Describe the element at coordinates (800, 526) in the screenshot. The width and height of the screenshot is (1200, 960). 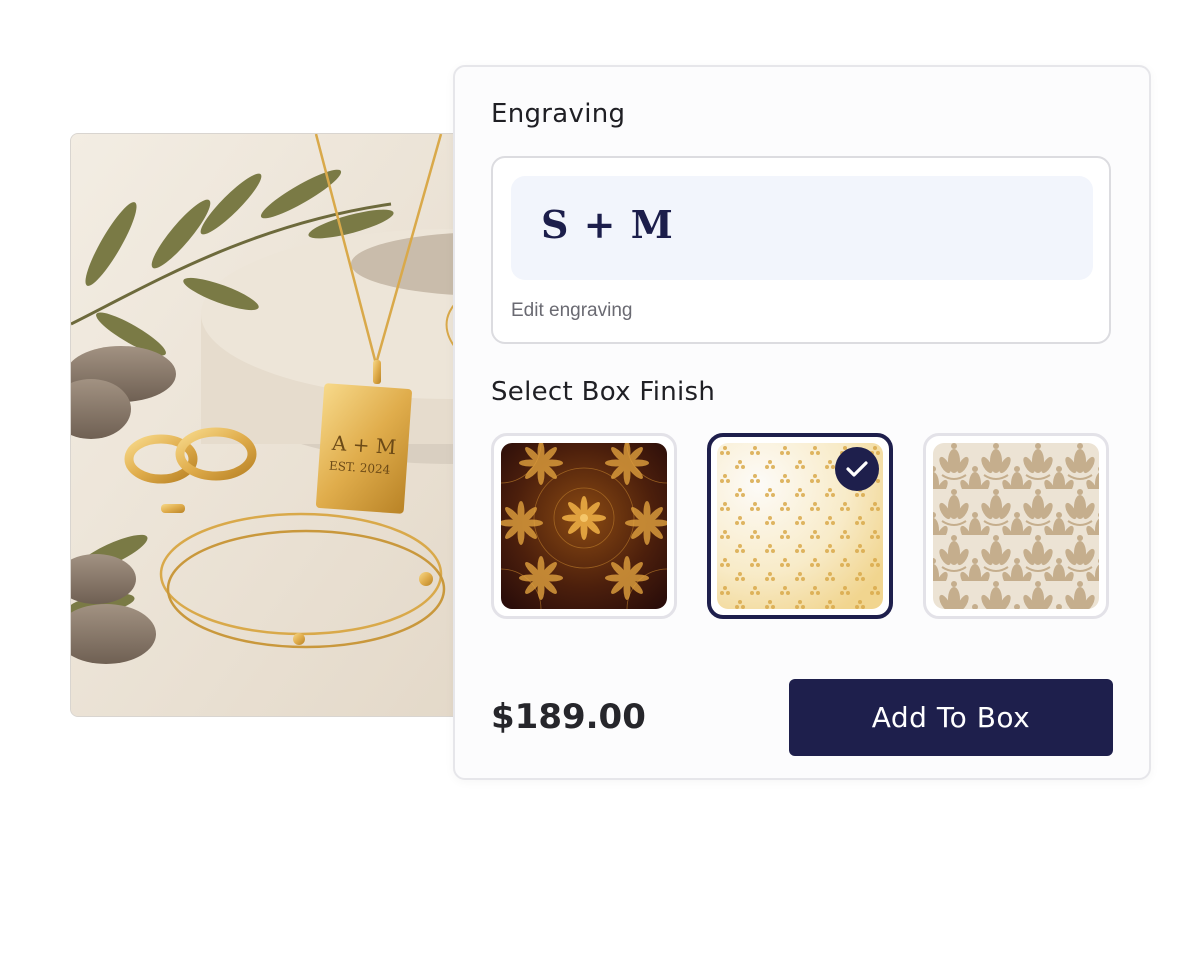
I see `box-finish-option-cream-gold` at that location.